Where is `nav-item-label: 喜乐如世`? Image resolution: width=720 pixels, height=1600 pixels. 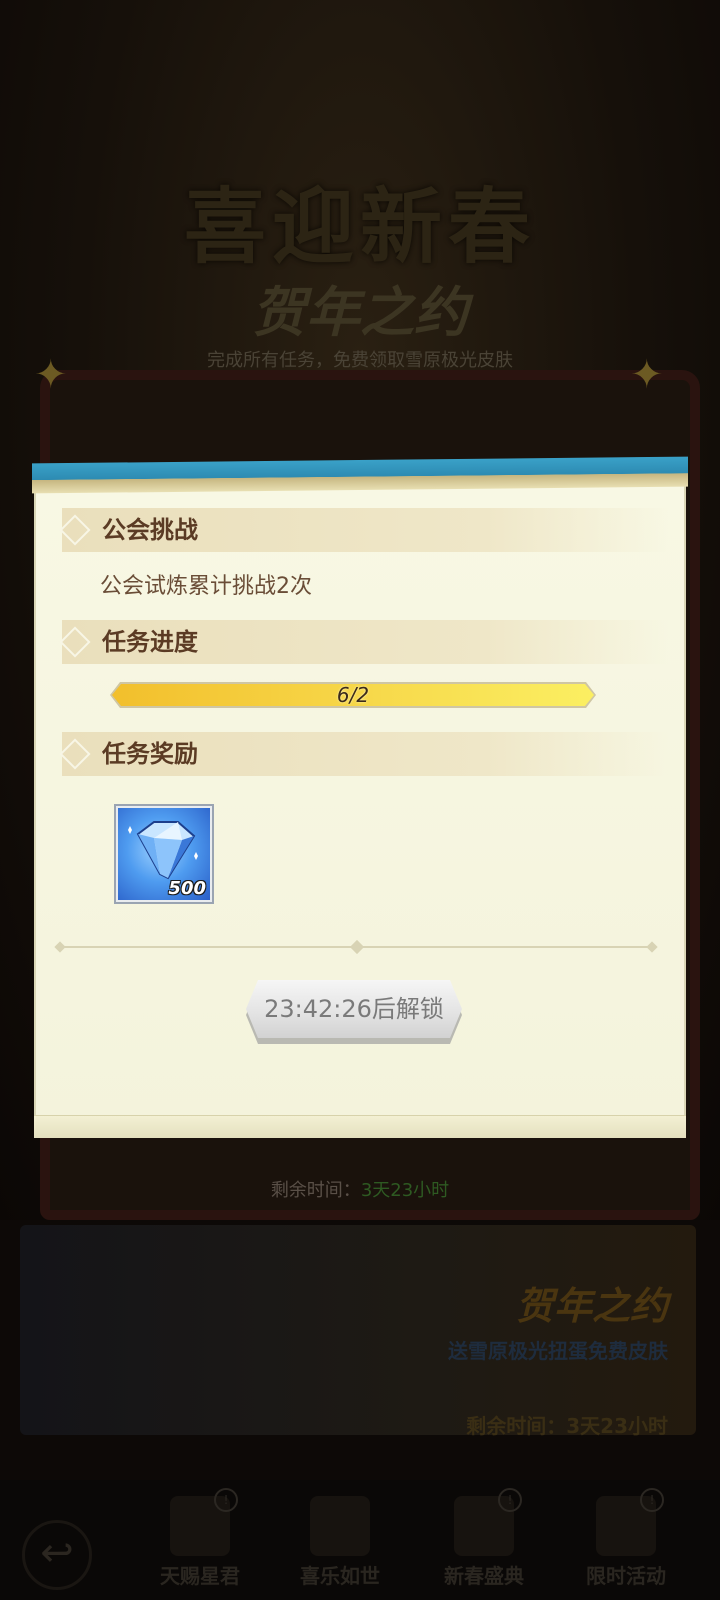 nav-item-label: 喜乐如世 is located at coordinates (340, 1576).